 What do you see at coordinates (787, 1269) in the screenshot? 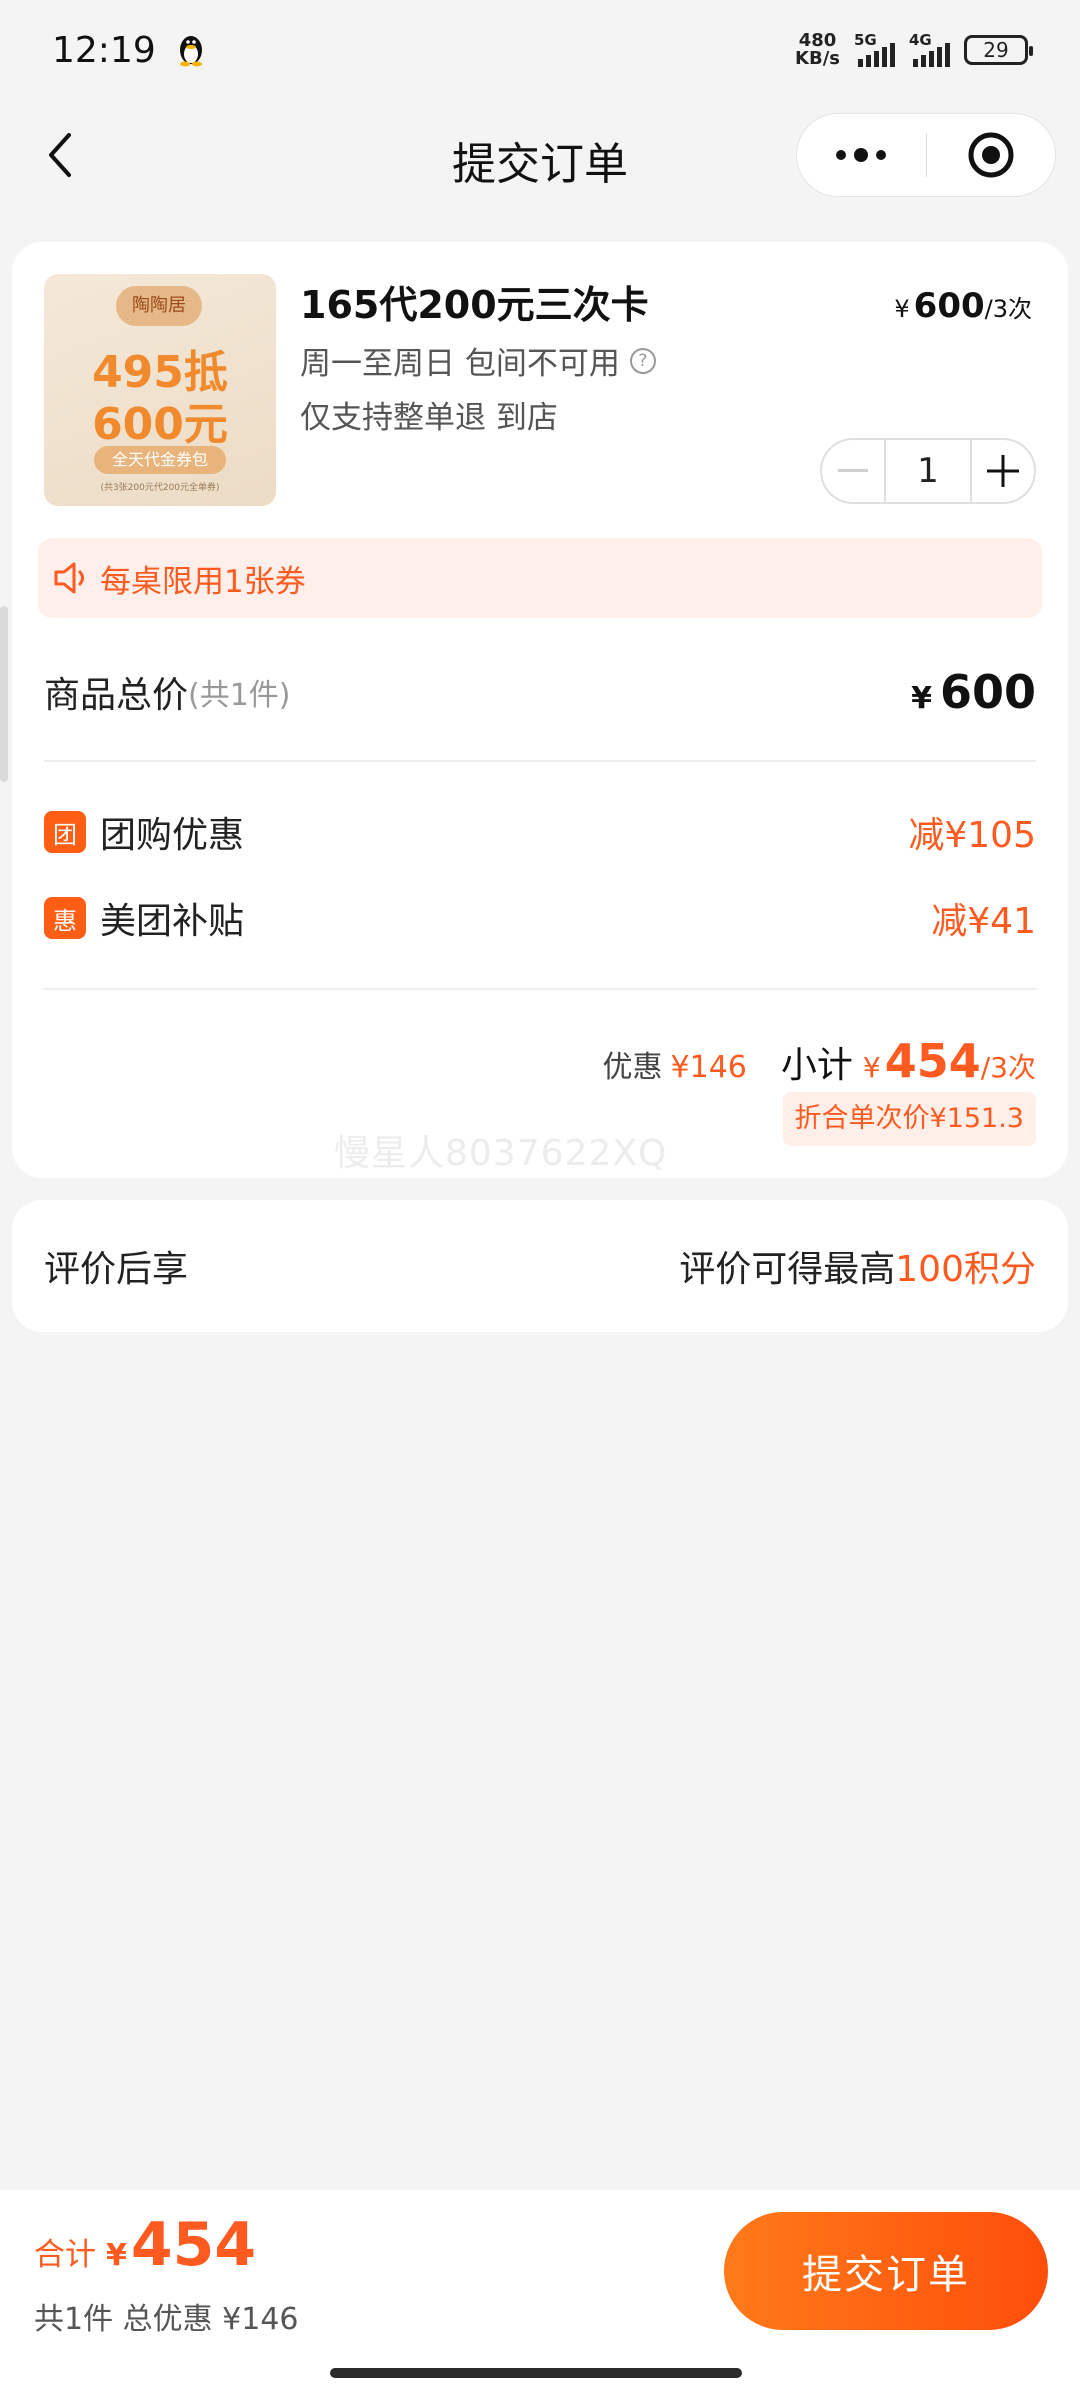
I see `review-reward-prefix: 评价可得最高` at bounding box center [787, 1269].